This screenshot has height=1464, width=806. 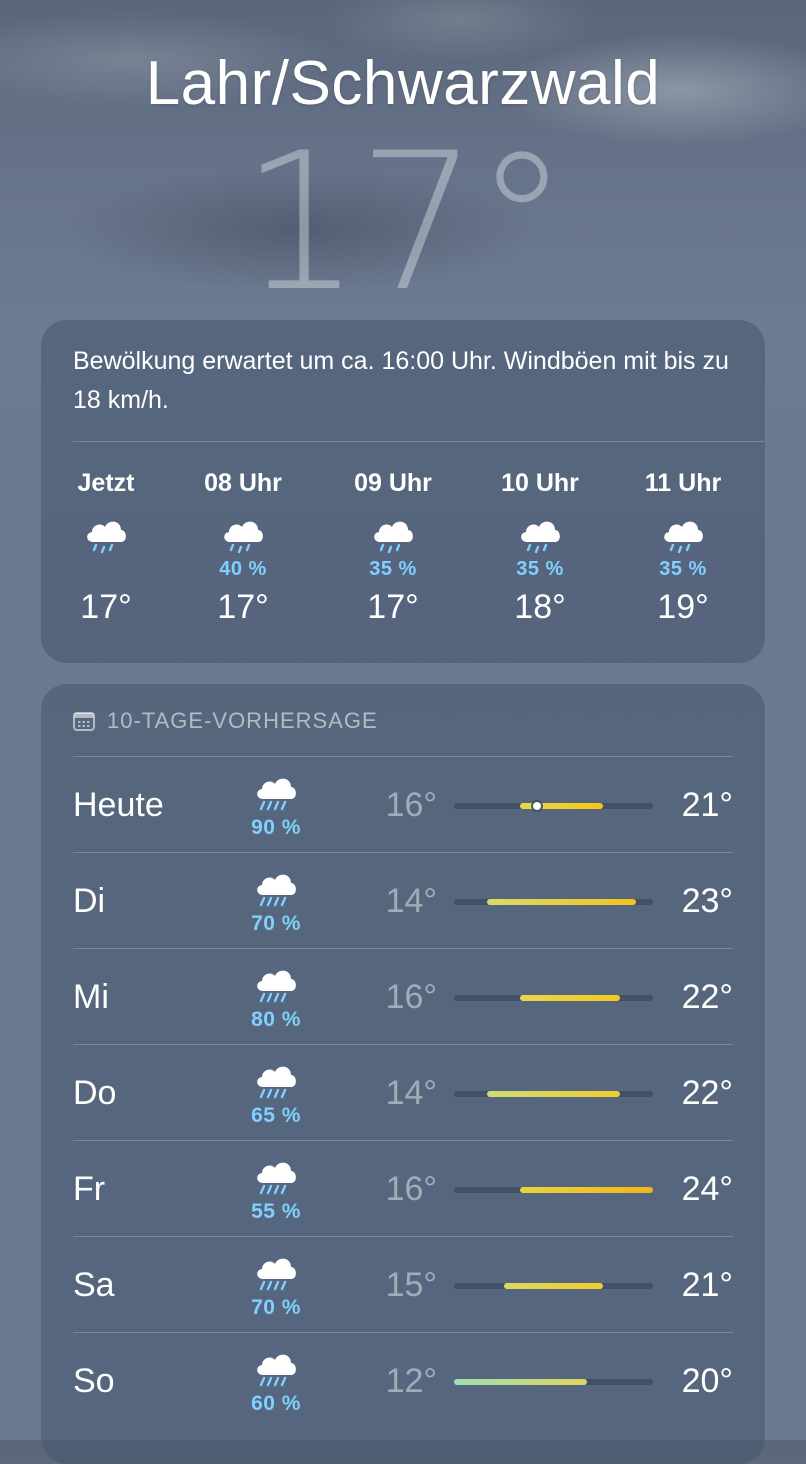 What do you see at coordinates (95, 1093) in the screenshot?
I see `day-label: Do` at bounding box center [95, 1093].